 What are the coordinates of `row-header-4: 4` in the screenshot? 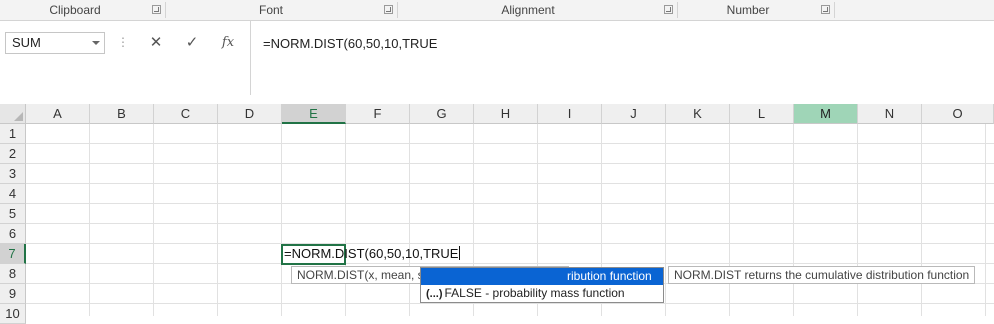 It's located at (13, 194).